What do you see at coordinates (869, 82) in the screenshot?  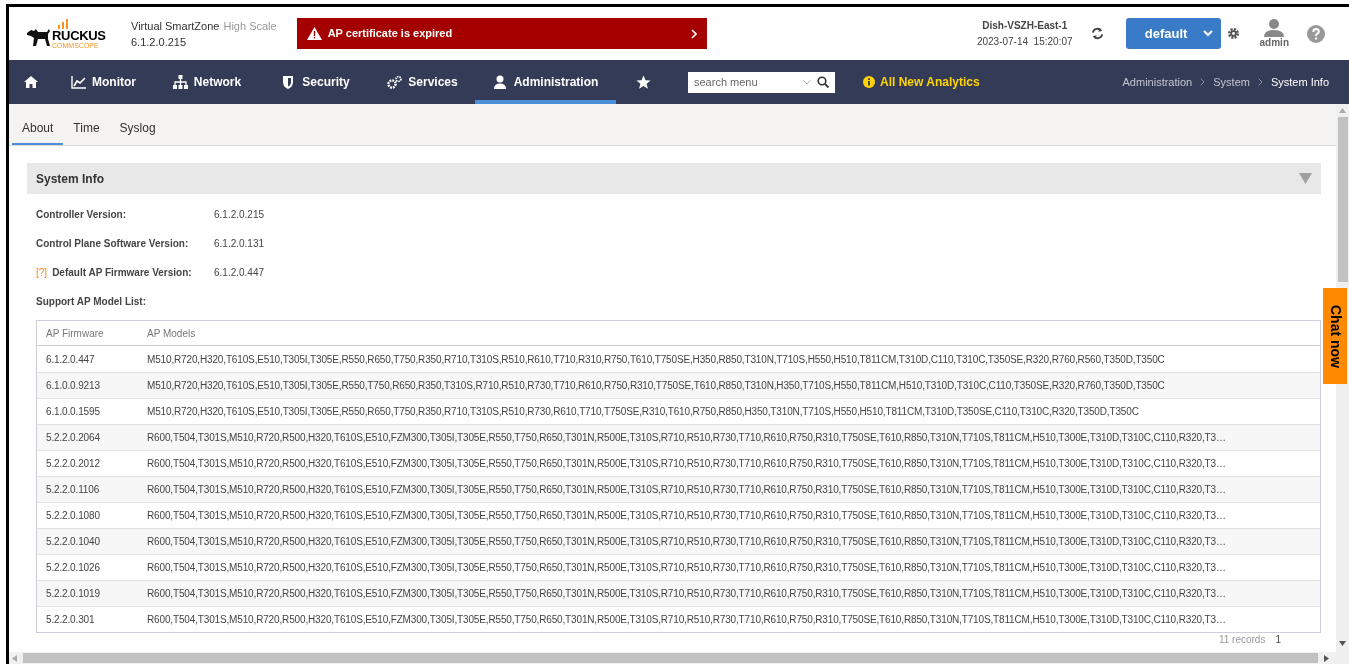 I see `info-icon` at bounding box center [869, 82].